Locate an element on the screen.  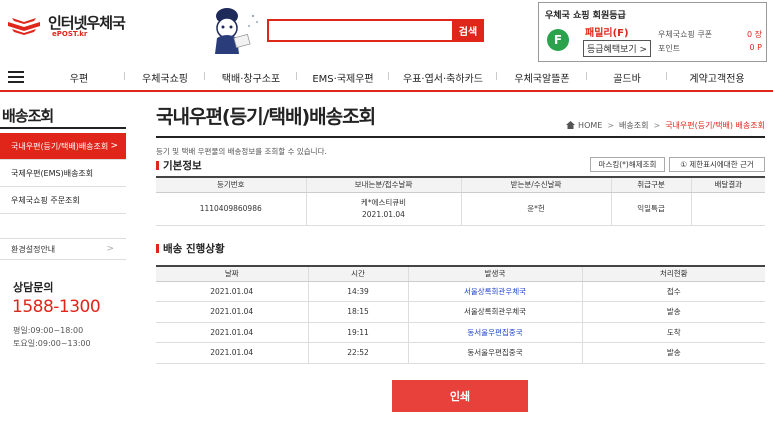
nav-item-ems: EMS·국제우편 is located at coordinates (343, 77).